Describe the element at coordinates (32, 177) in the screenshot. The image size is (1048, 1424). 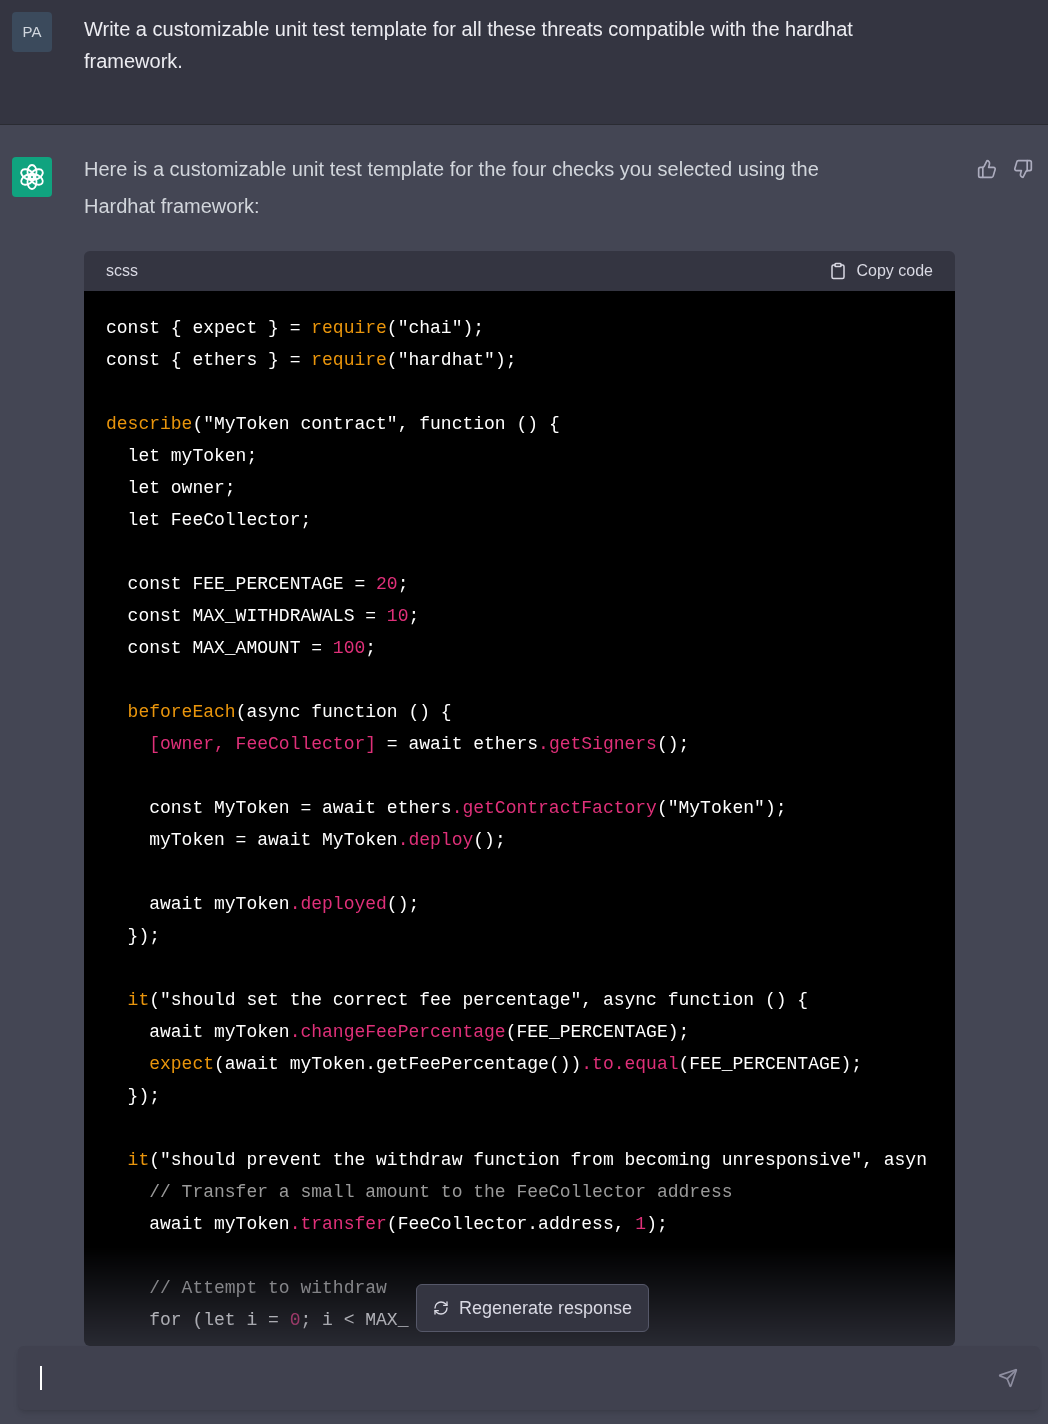
I see `assistant-logo-icon` at that location.